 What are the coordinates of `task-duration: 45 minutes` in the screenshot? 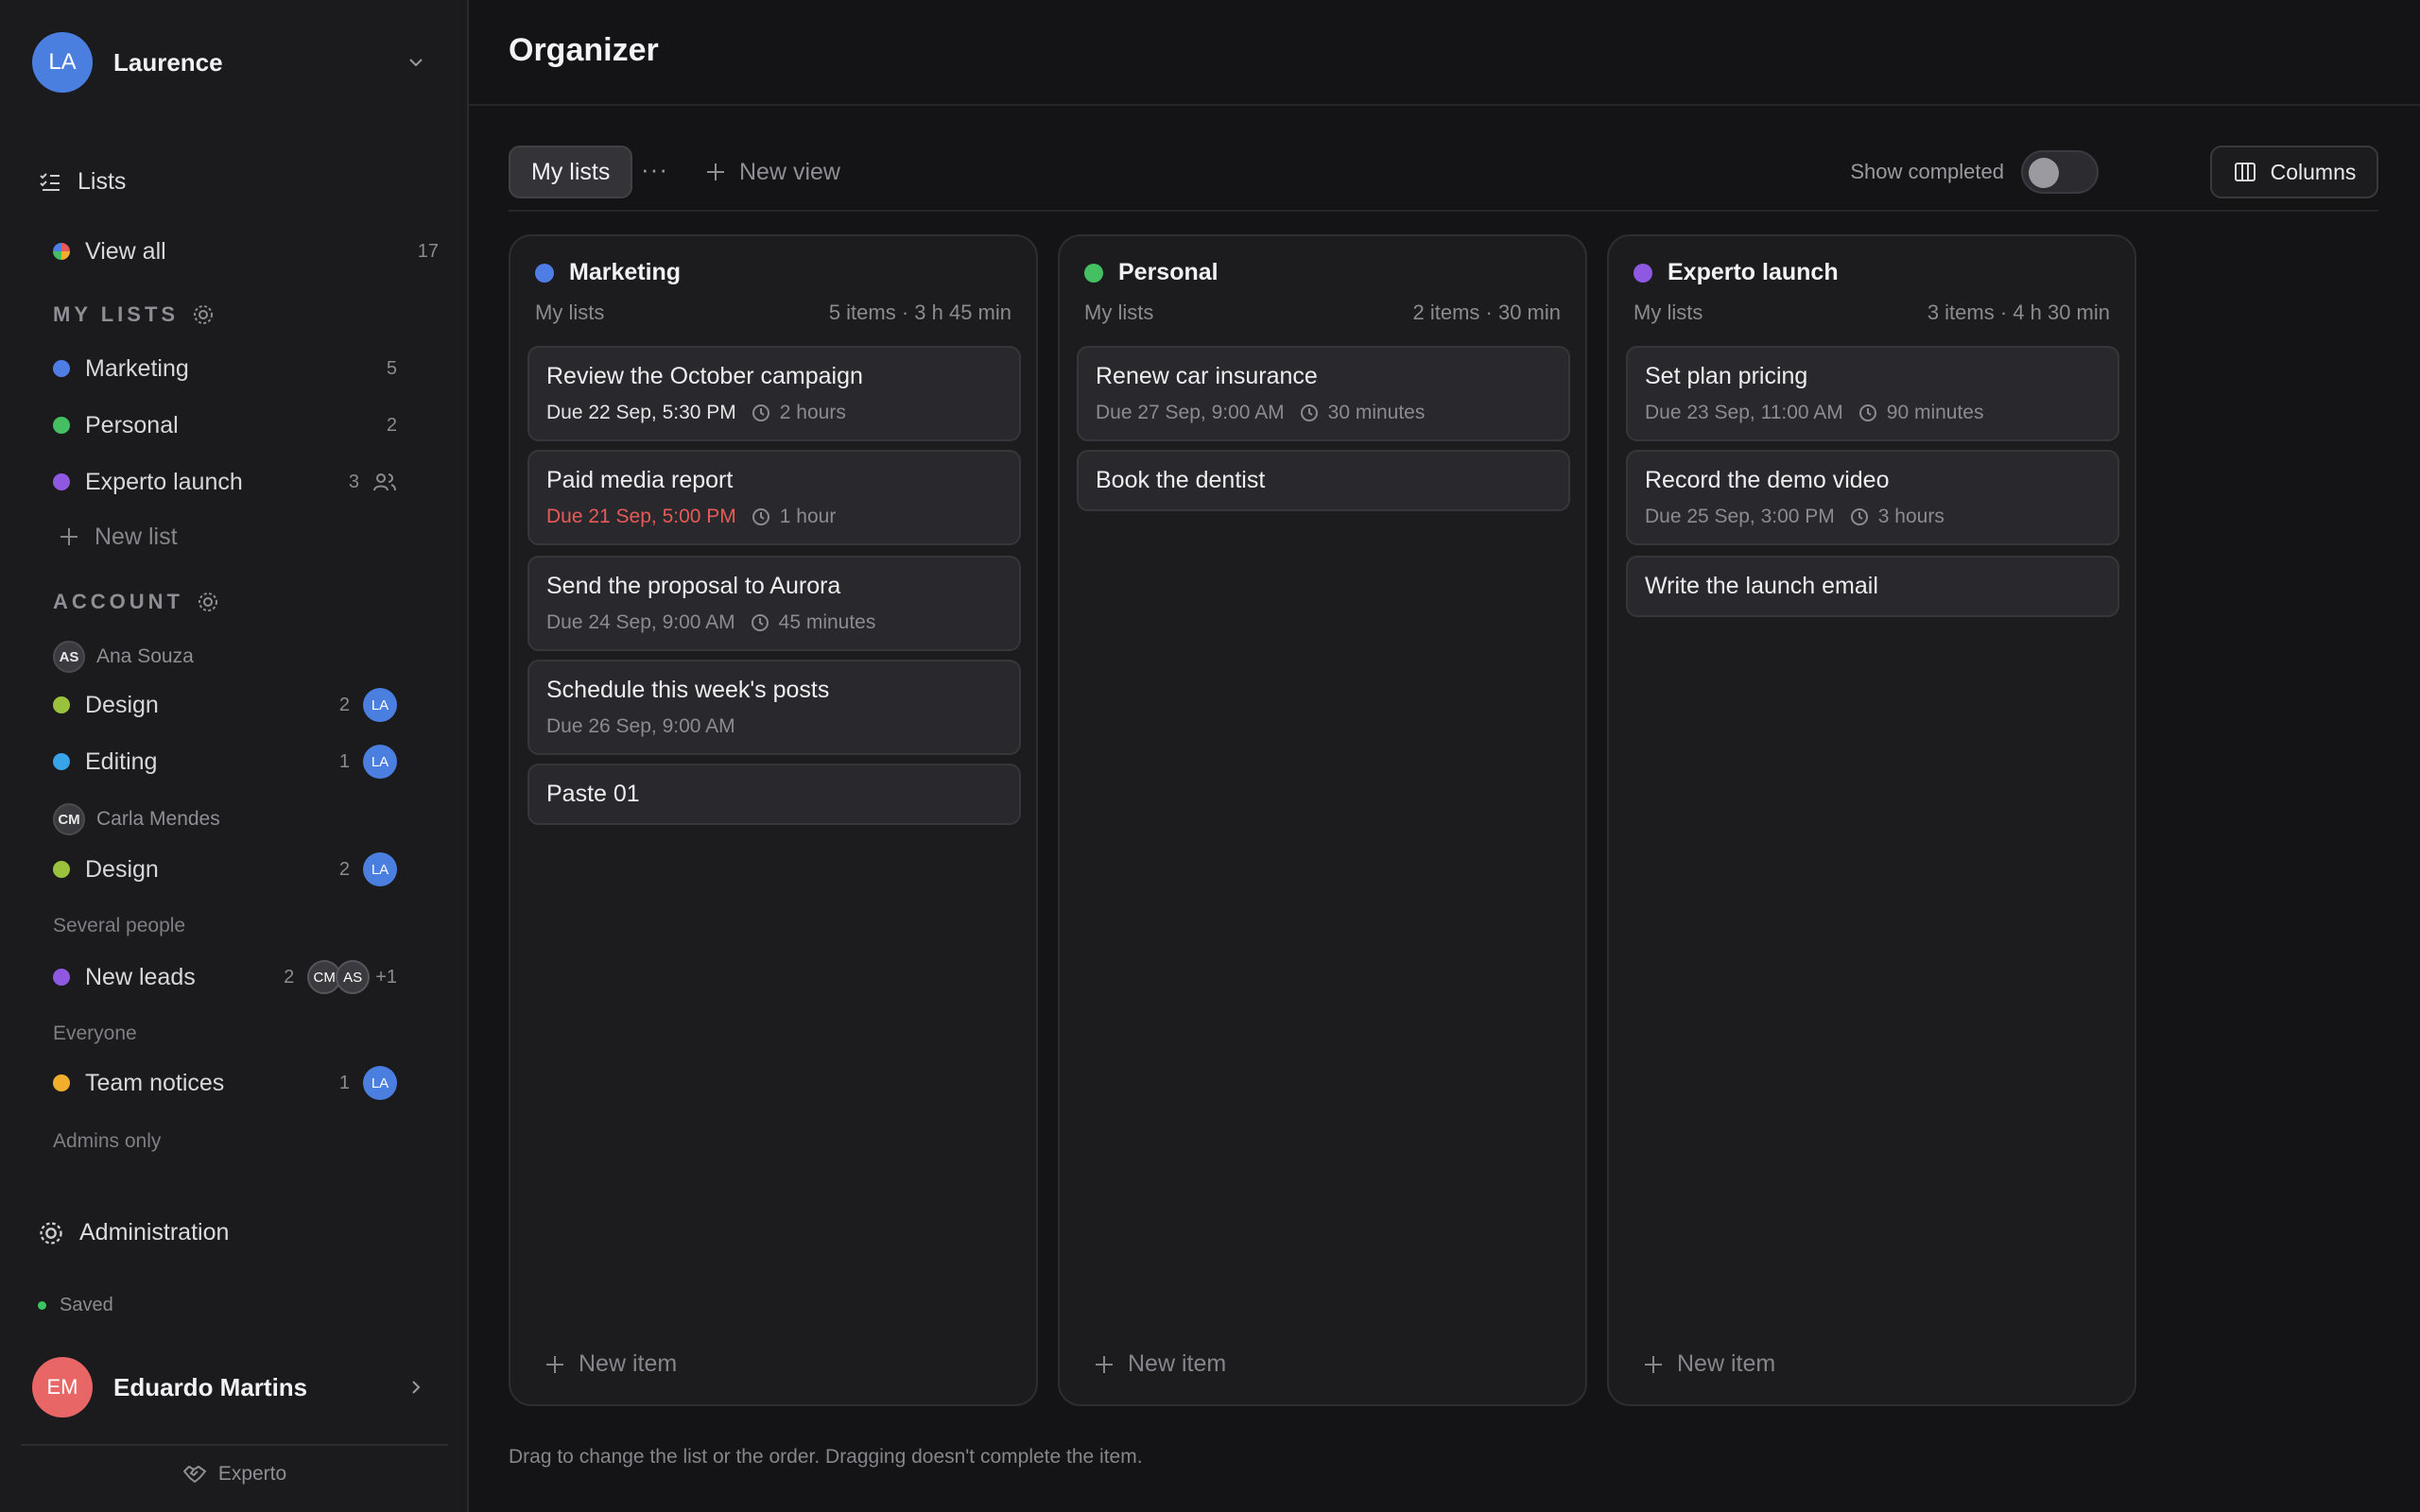 It's located at (827, 622).